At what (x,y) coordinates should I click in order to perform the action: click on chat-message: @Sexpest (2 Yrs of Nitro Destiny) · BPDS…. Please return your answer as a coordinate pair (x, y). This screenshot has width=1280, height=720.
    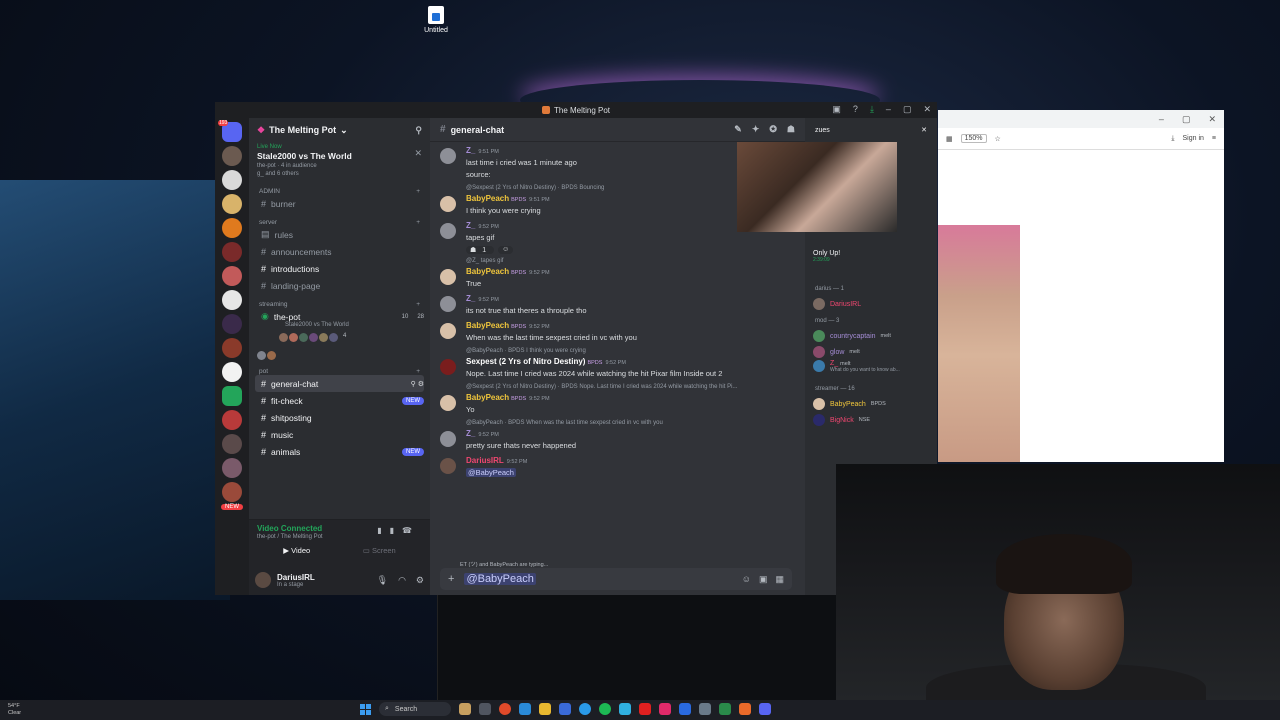
    Looking at the image, I should click on (617, 400).